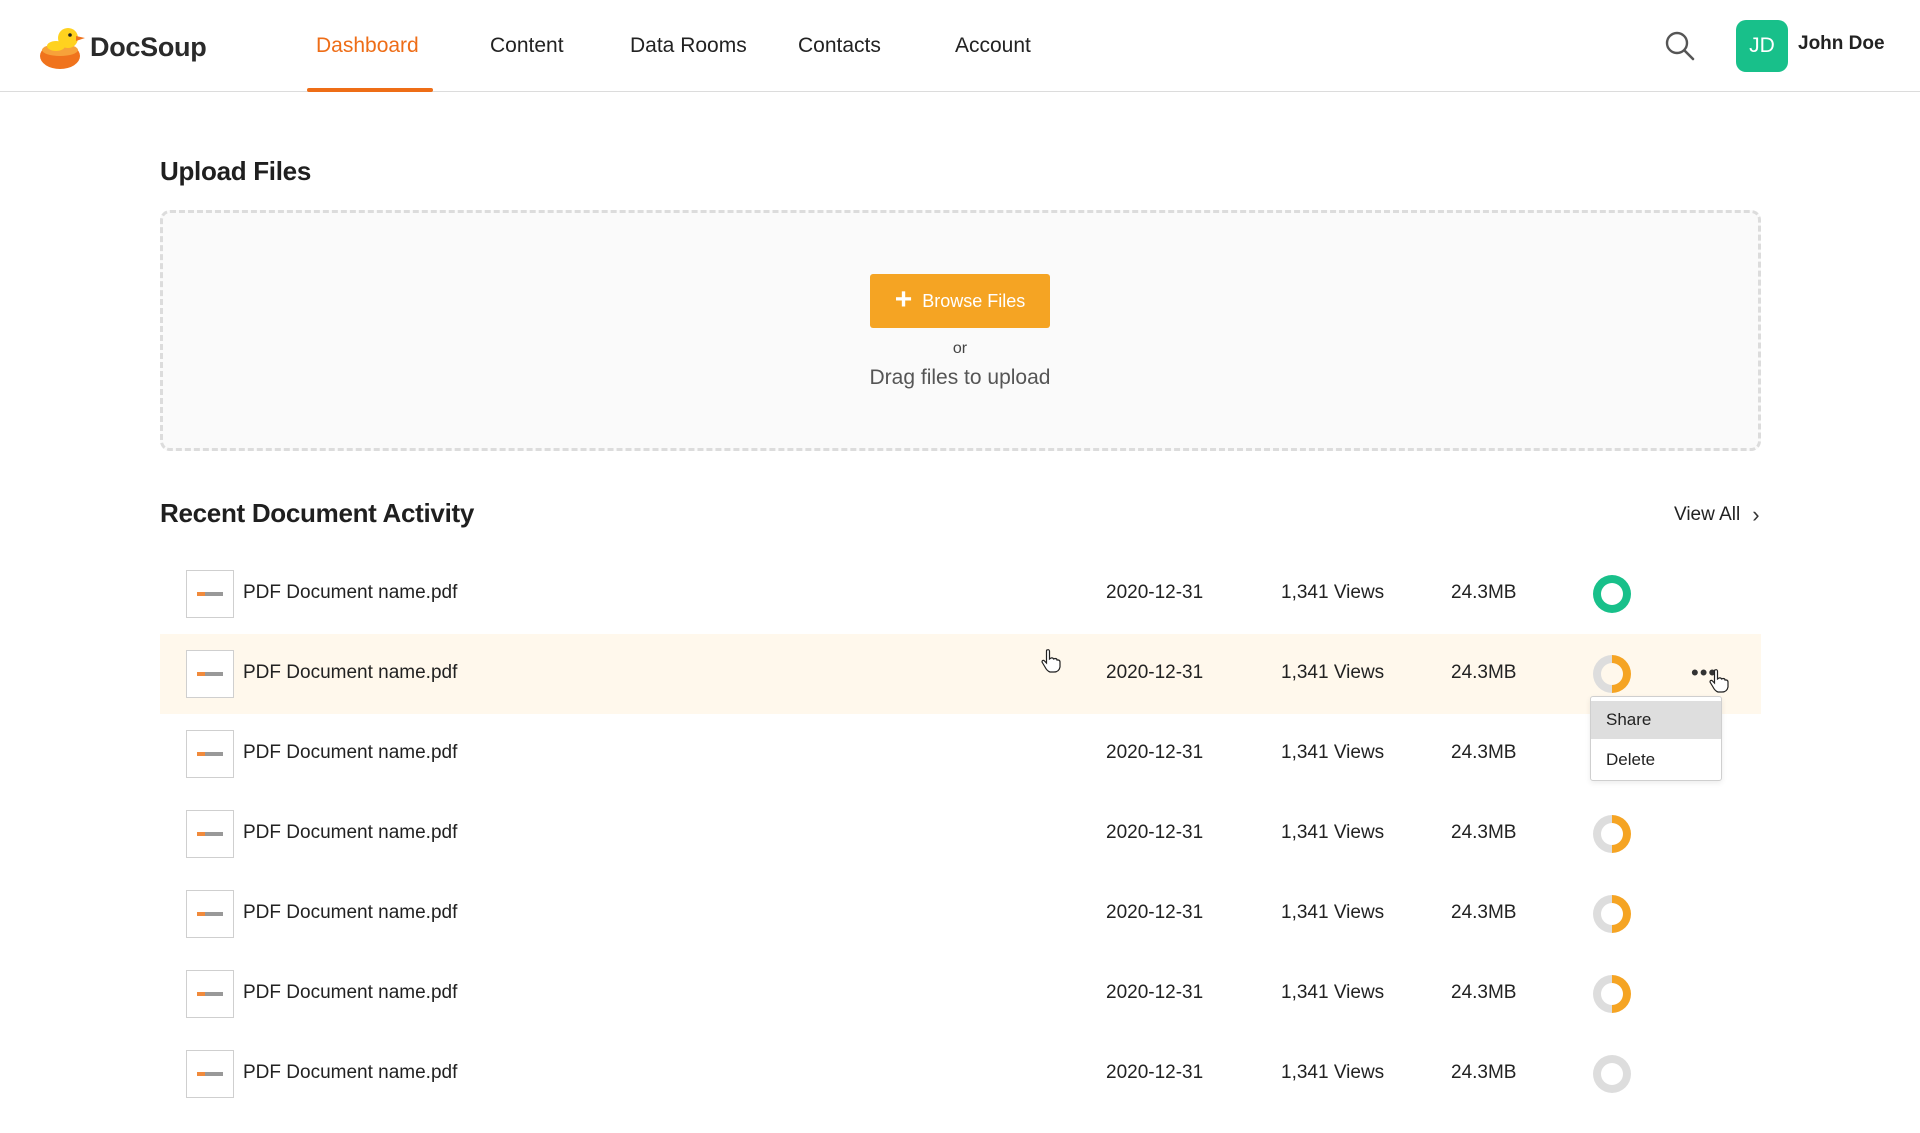 The width and height of the screenshot is (1920, 1133). What do you see at coordinates (1841, 44) in the screenshot?
I see `user-name: John Doe` at bounding box center [1841, 44].